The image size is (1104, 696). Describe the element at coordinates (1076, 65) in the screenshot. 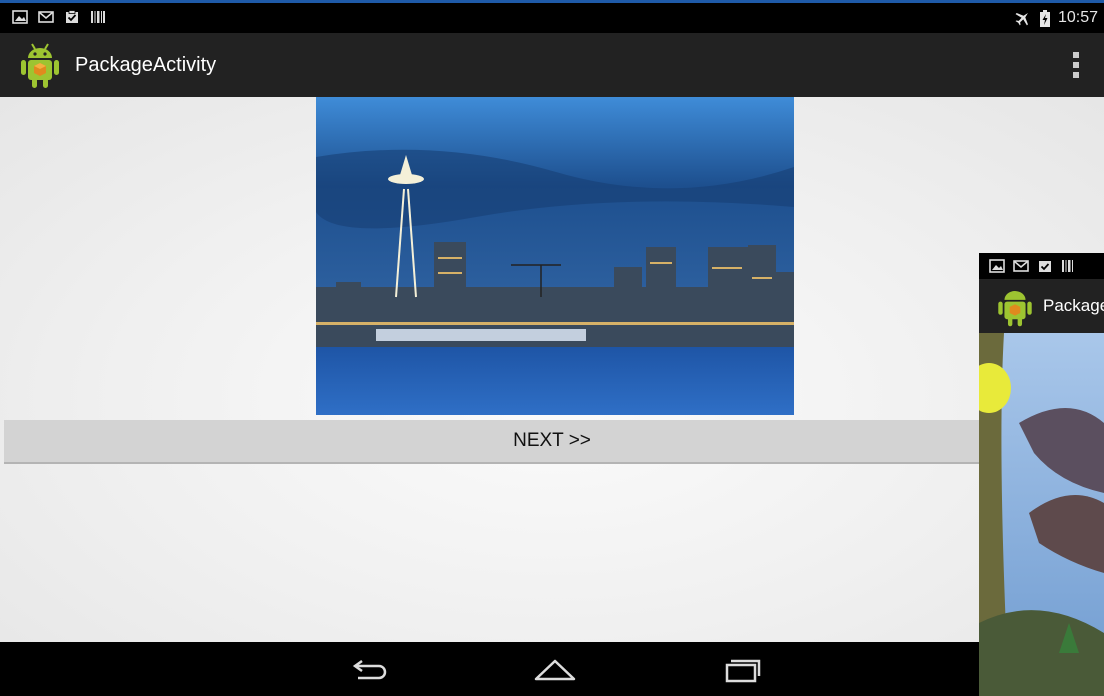

I see `overflow-menu-icon` at that location.